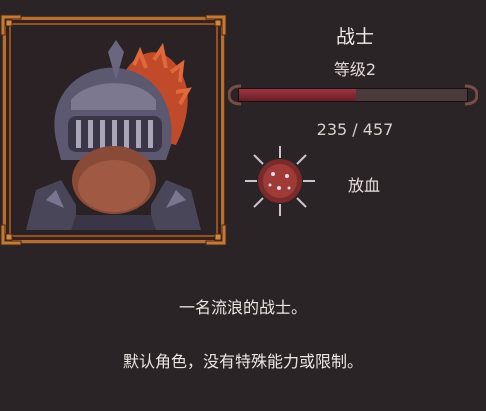 This screenshot has width=486, height=411. What do you see at coordinates (355, 129) in the screenshot?
I see `health-value-text: 235 / 457` at bounding box center [355, 129].